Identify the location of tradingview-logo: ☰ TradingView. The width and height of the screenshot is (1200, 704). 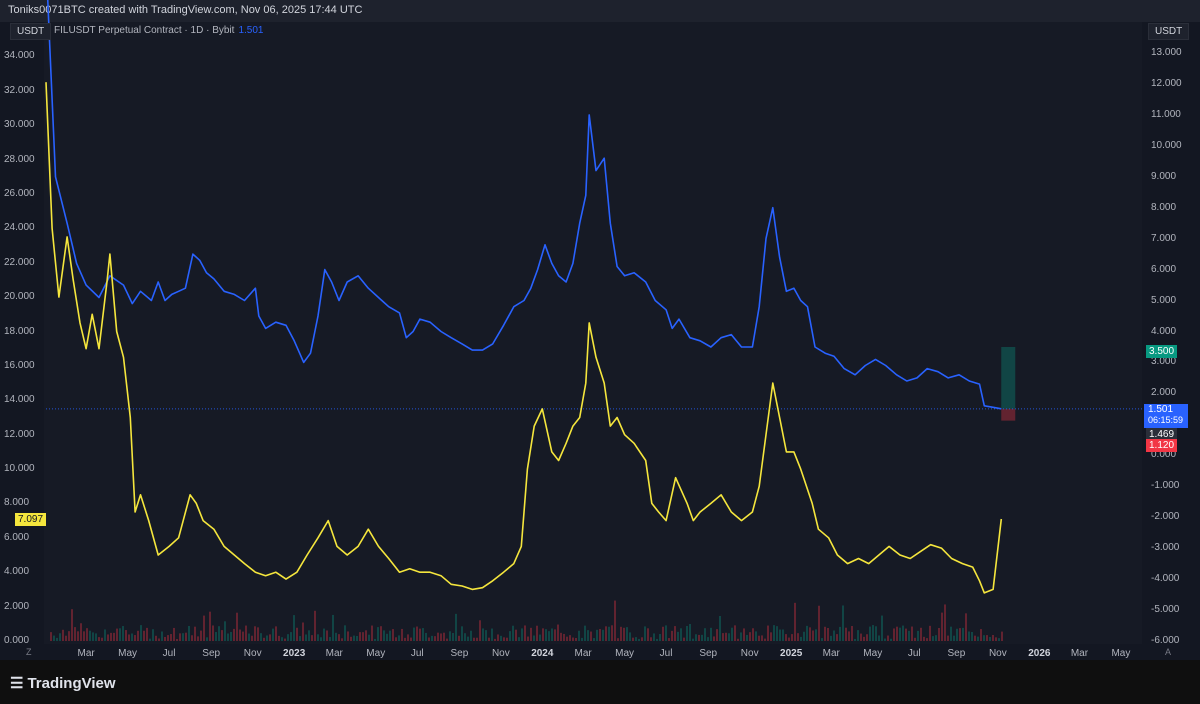
(63, 683).